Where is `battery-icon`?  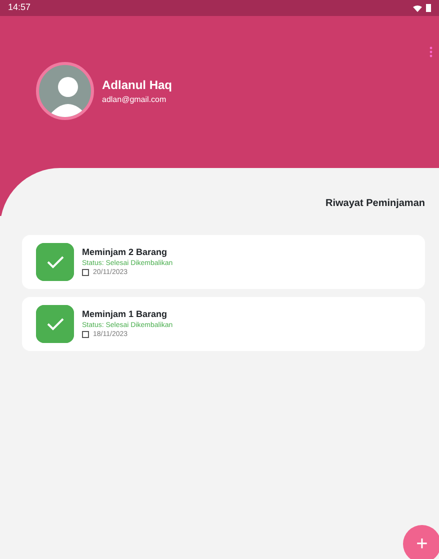
battery-icon is located at coordinates (428, 8).